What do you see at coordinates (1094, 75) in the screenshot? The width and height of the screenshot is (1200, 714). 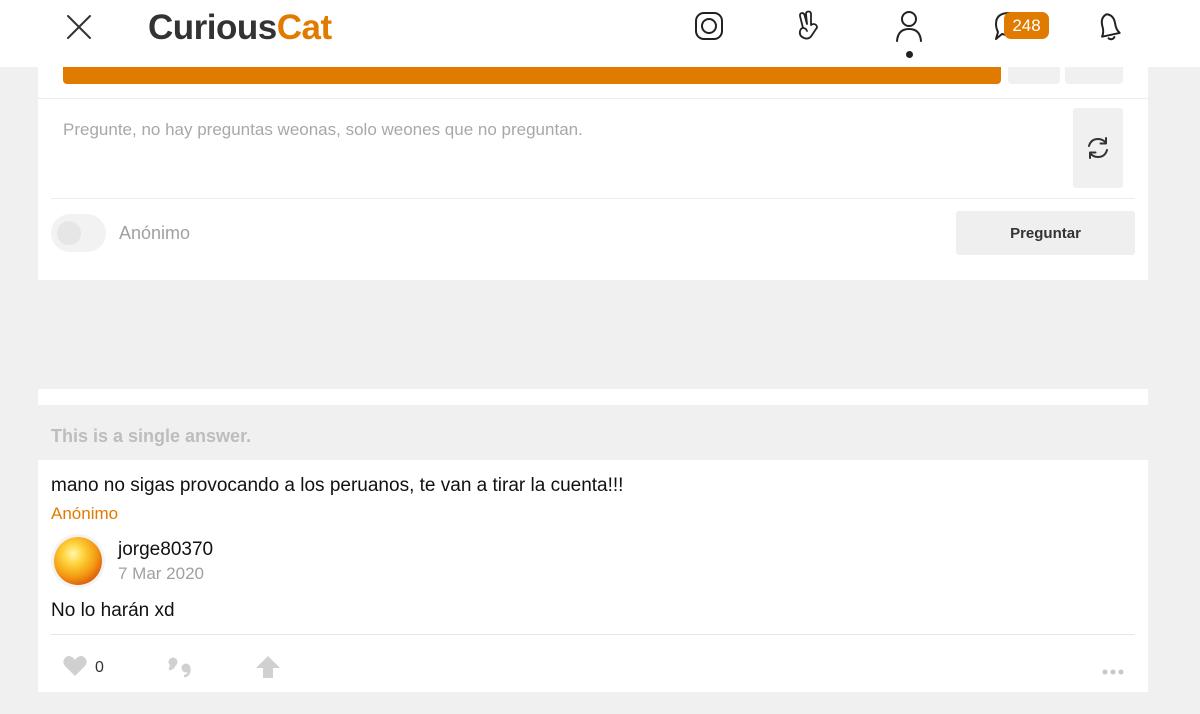 I see `tertiary-button` at bounding box center [1094, 75].